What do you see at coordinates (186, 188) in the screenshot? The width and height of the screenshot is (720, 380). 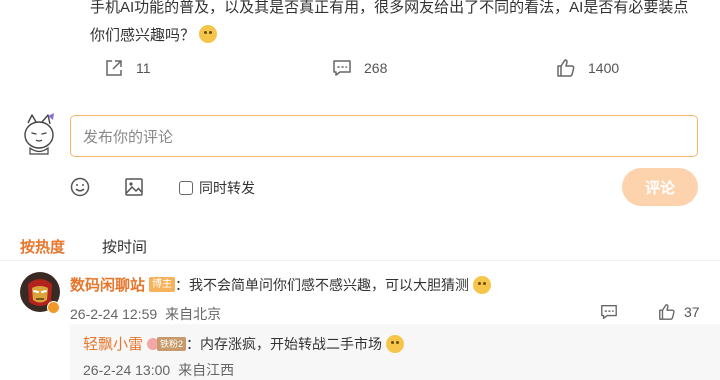 I see `checkbox-icon` at bounding box center [186, 188].